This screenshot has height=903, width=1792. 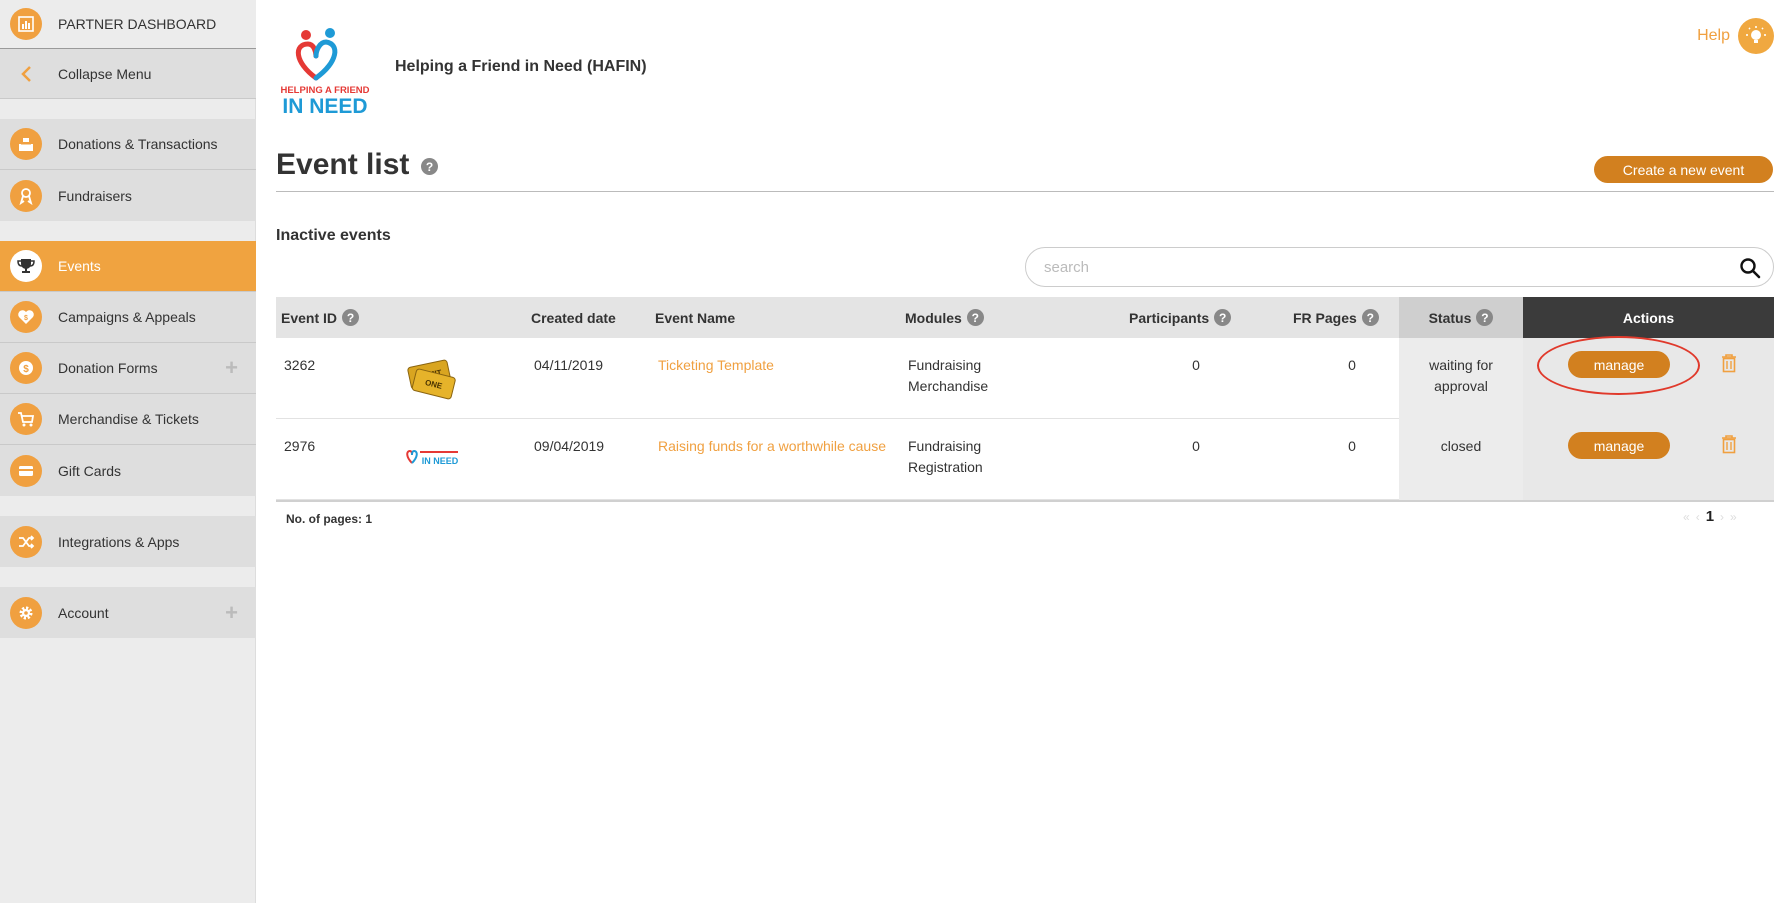 I want to click on sidebar-item-label: Fundraisers, so click(x=95, y=195).